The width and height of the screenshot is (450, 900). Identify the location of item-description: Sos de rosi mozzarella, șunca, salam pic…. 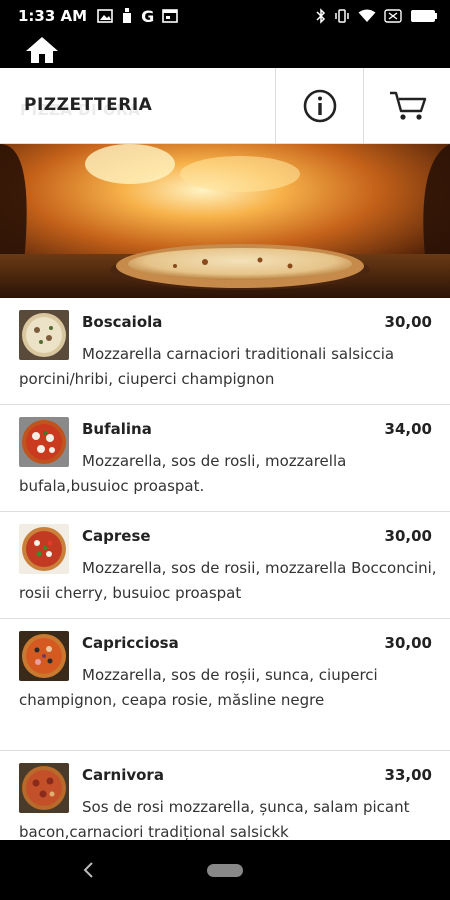
(214, 819).